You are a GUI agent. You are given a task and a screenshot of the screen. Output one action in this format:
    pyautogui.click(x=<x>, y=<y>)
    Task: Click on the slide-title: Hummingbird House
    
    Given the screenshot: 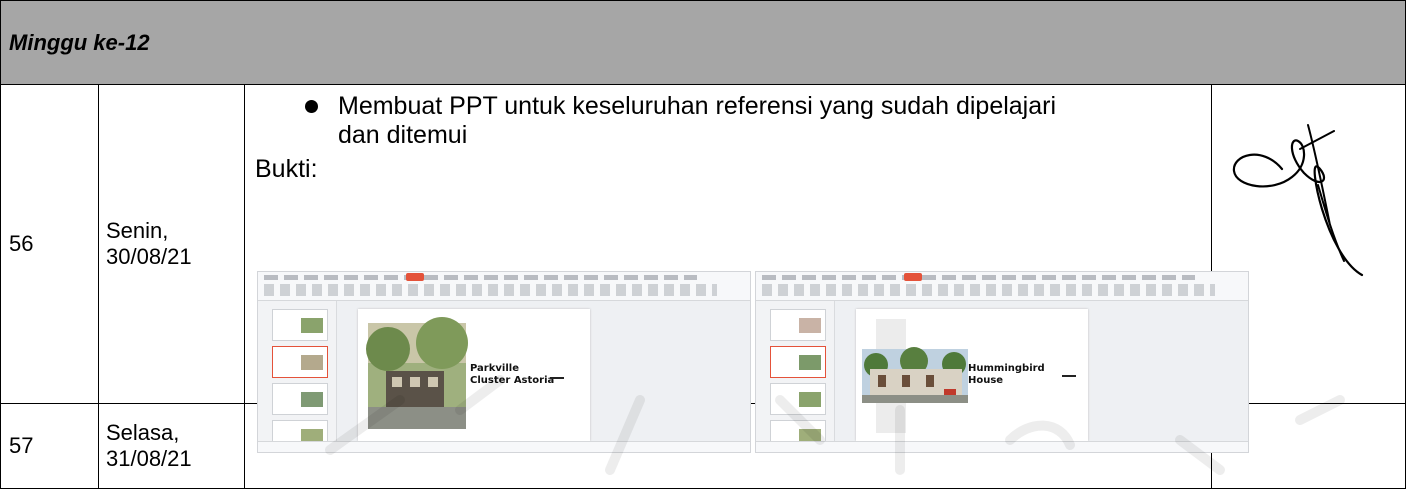 What is the action you would take?
    pyautogui.click(x=1006, y=374)
    